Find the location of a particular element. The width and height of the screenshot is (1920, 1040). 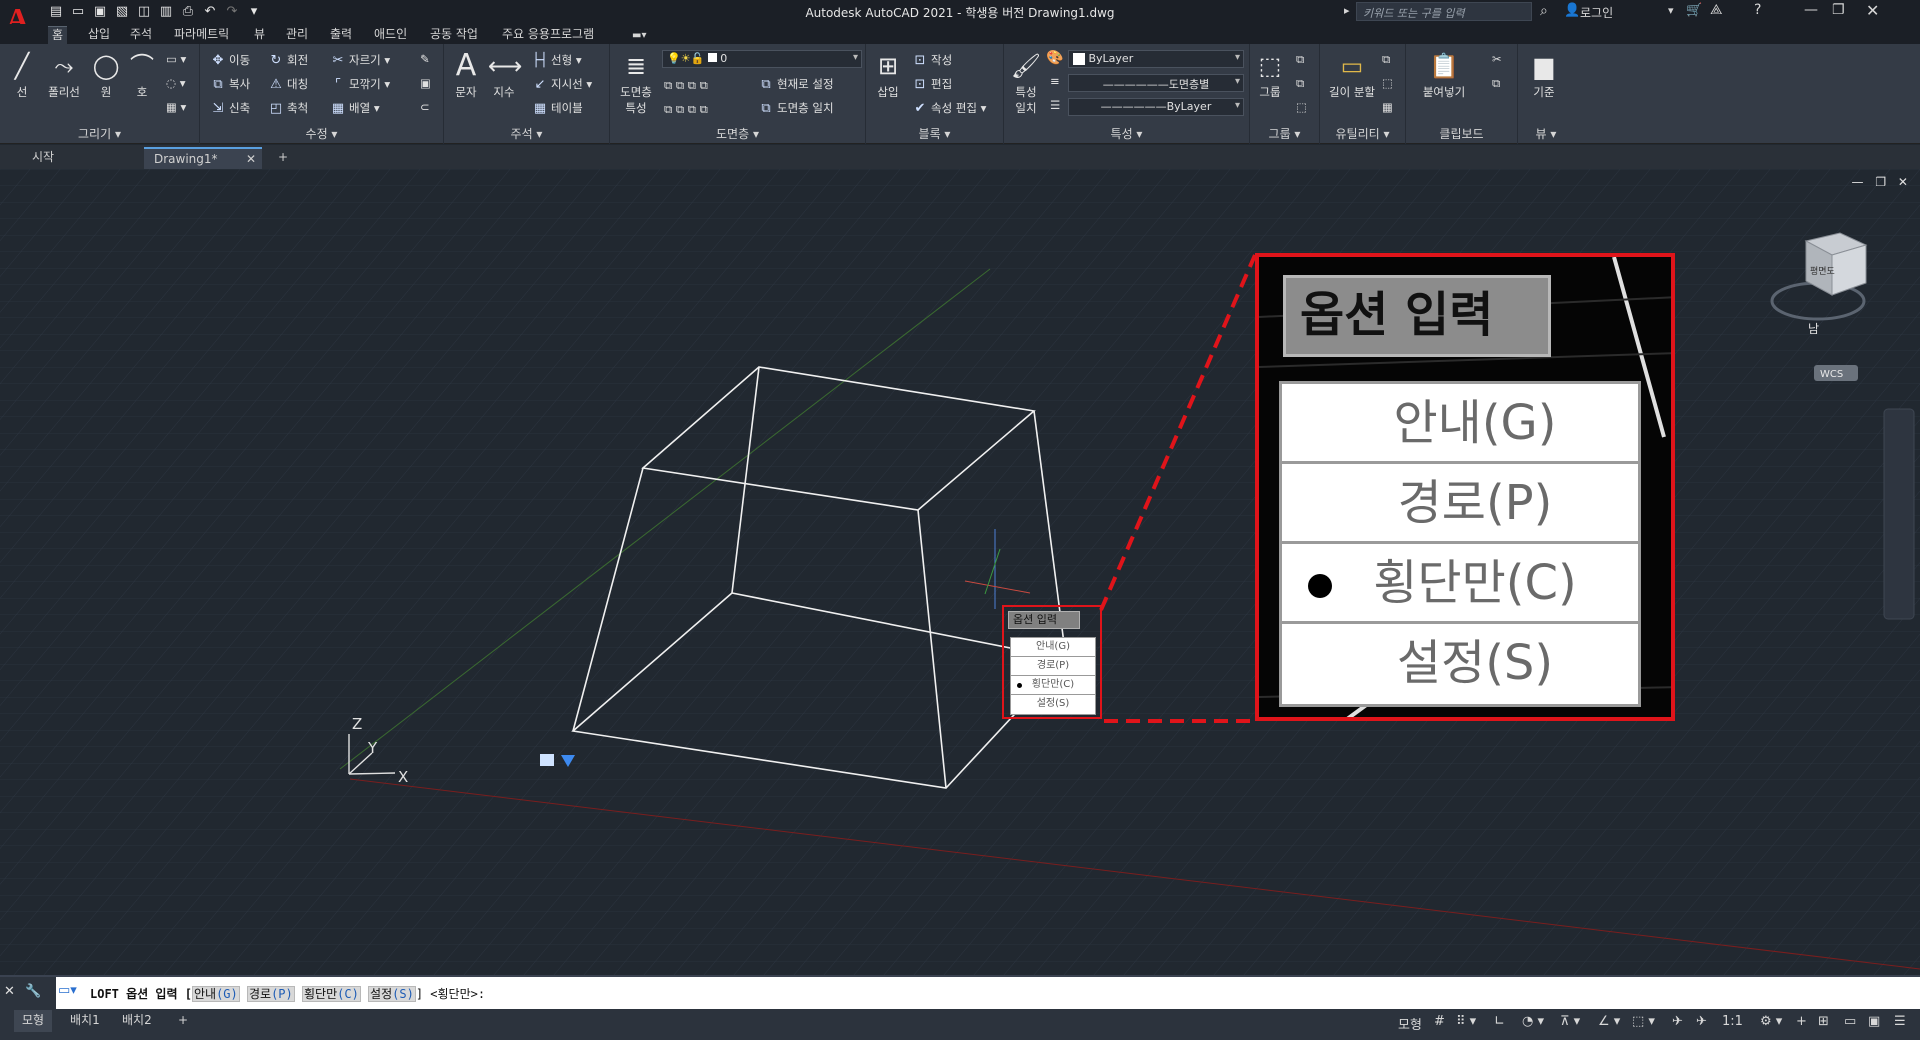

polyline-button: ⤳ 폴리선 is located at coordinates (64, 75).